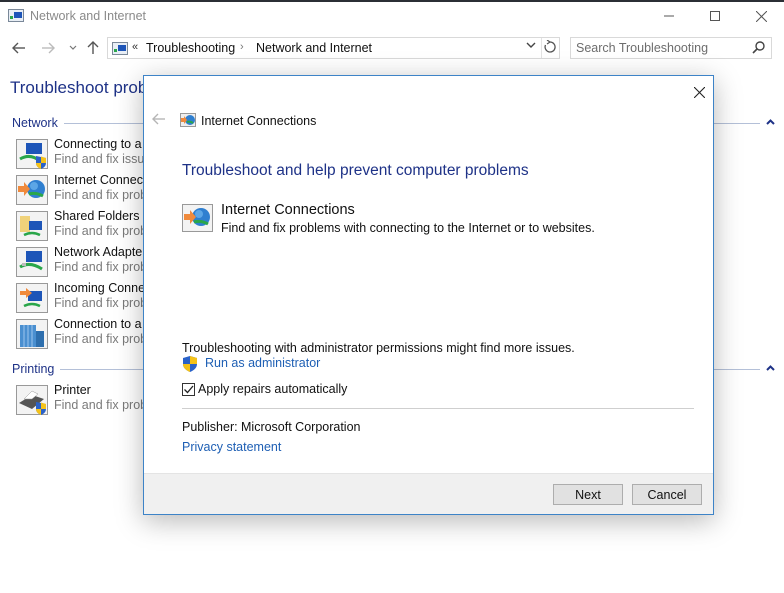 The width and height of the screenshot is (784, 593). I want to click on minimize-button, so click(669, 16).